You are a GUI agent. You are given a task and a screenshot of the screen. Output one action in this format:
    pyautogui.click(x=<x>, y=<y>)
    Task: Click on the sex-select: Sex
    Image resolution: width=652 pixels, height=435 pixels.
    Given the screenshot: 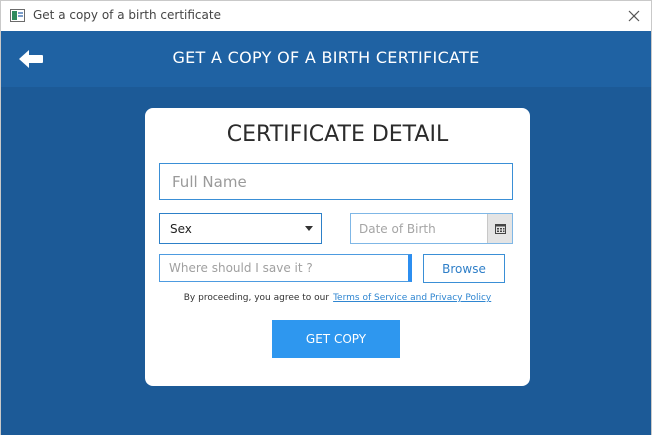 What is the action you would take?
    pyautogui.click(x=240, y=228)
    